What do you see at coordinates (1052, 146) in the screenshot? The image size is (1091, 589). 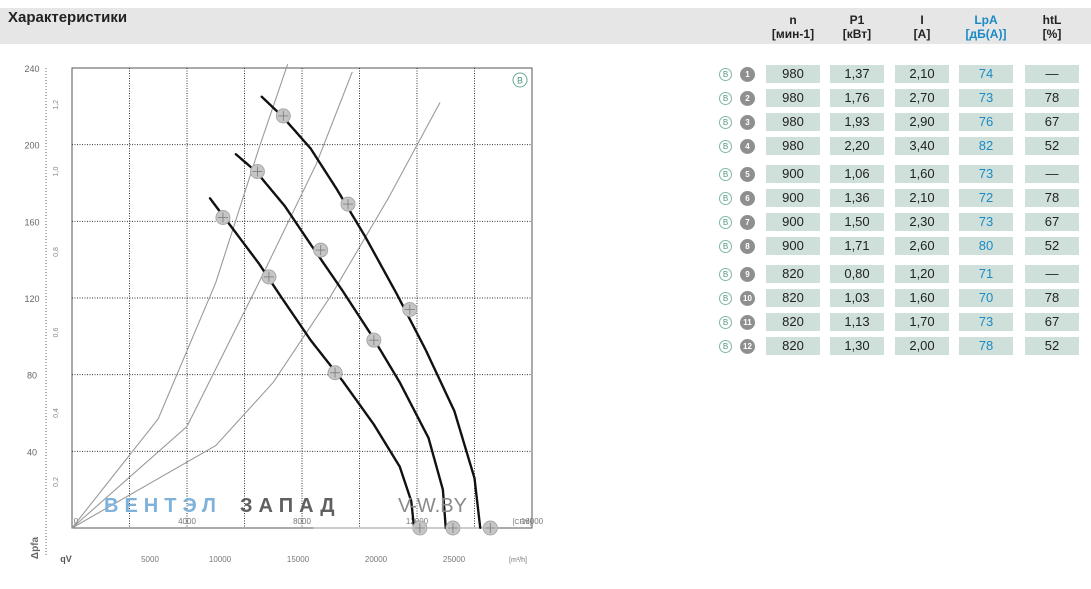 I see `cell-htl: 52` at bounding box center [1052, 146].